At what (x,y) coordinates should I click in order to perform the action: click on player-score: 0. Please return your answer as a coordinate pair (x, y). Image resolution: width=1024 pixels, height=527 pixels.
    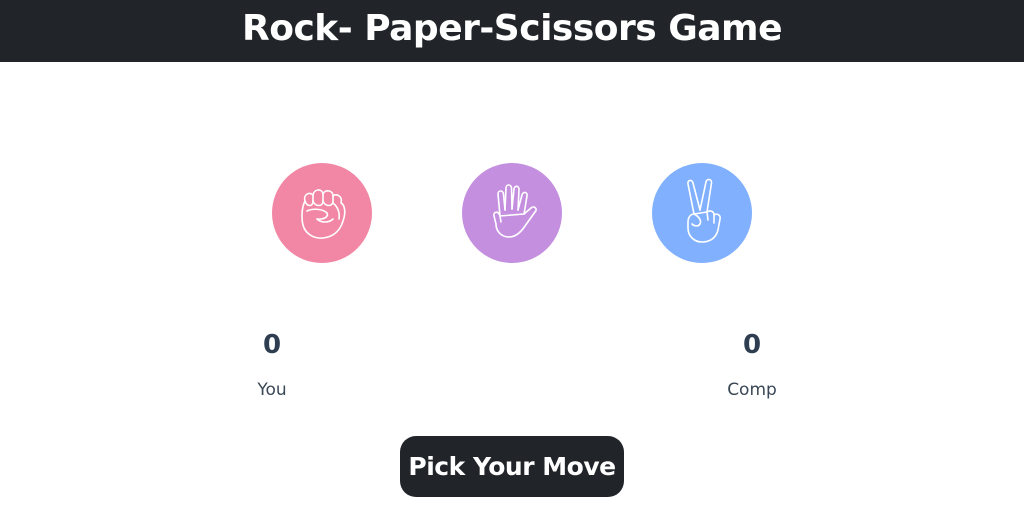
    Looking at the image, I should click on (272, 345).